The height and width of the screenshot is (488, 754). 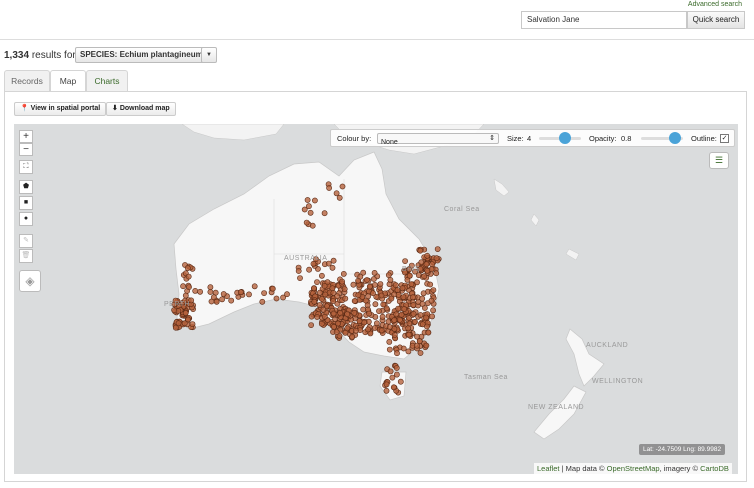 I want to click on label-australia: AUSTRALIA, so click(x=306, y=258).